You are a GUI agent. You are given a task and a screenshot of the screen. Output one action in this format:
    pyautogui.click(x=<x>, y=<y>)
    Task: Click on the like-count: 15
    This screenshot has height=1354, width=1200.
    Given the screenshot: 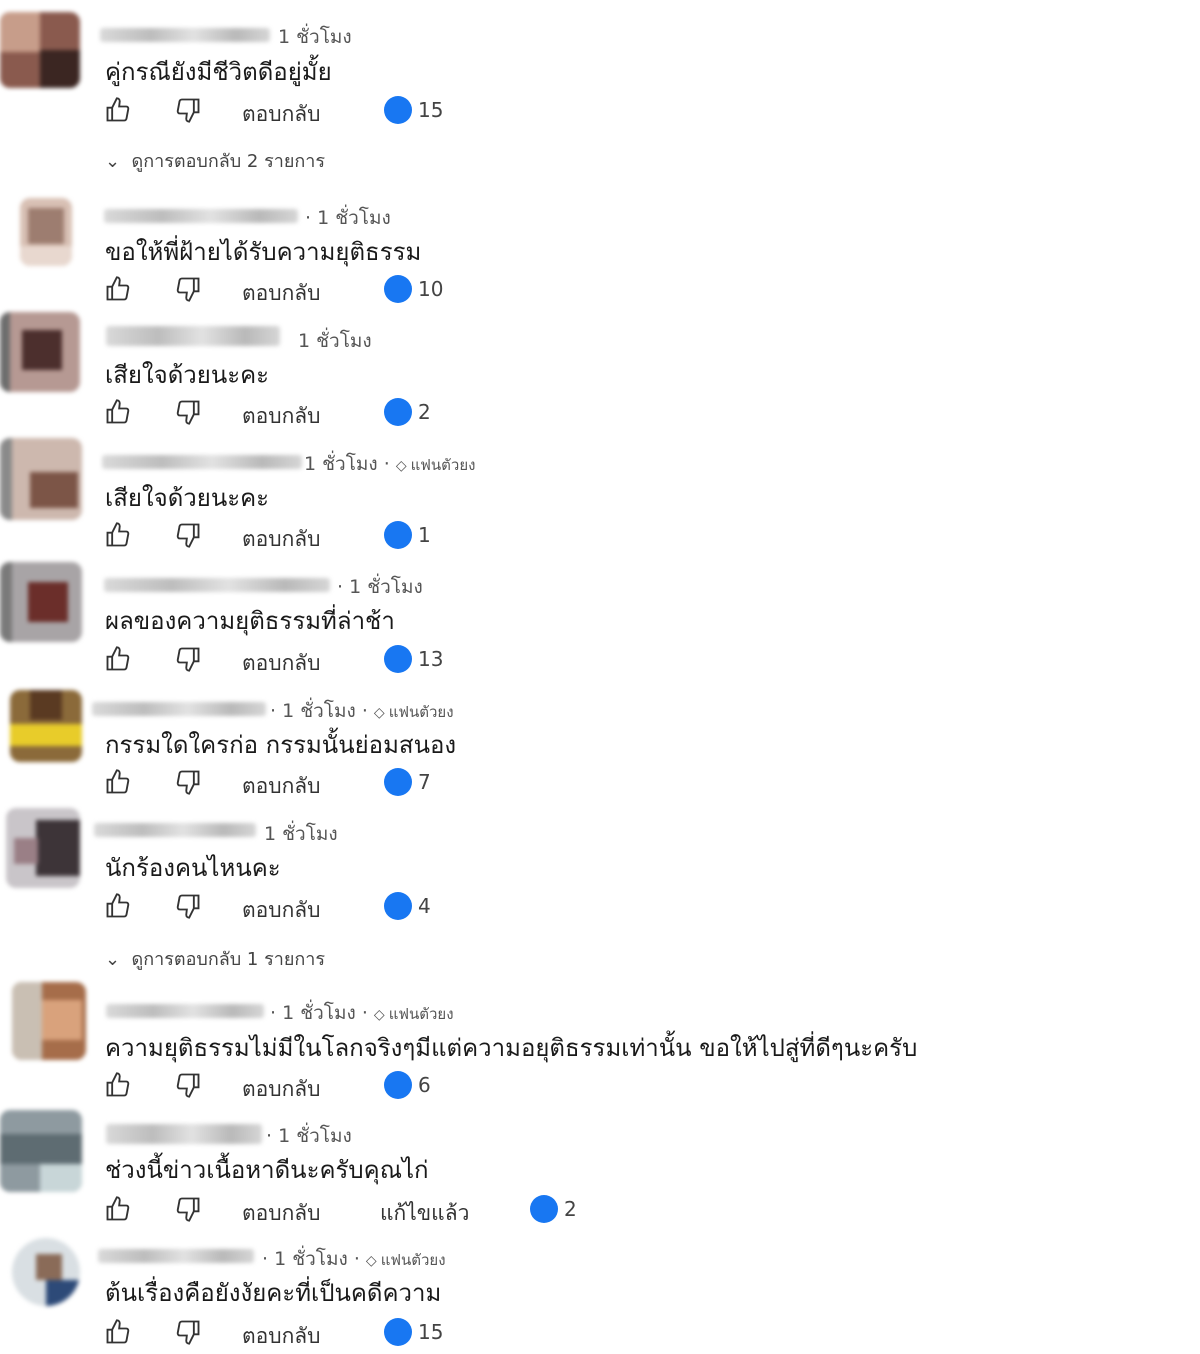 What is the action you would take?
    pyautogui.click(x=431, y=110)
    